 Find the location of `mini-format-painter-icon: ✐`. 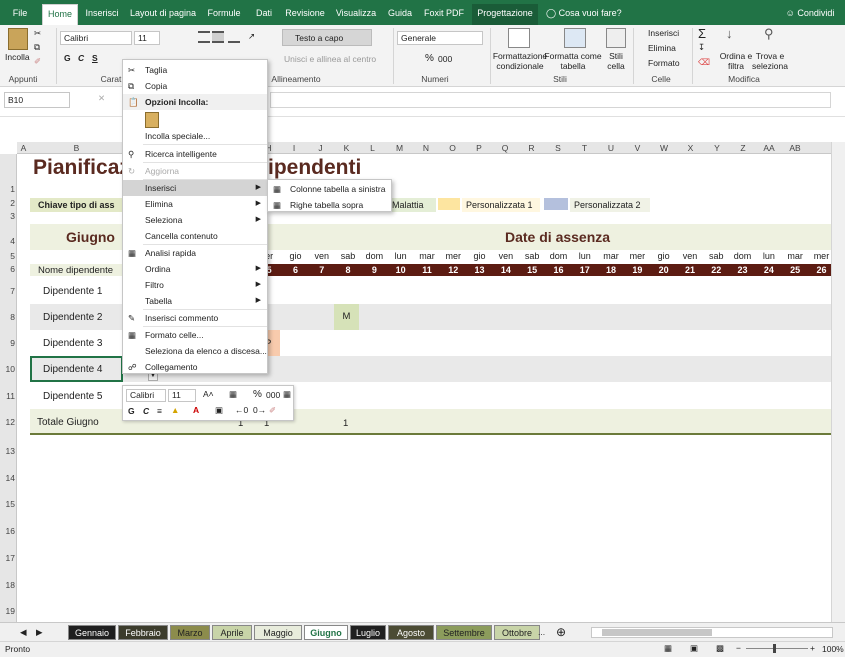

mini-format-painter-icon: ✐ is located at coordinates (272, 410).